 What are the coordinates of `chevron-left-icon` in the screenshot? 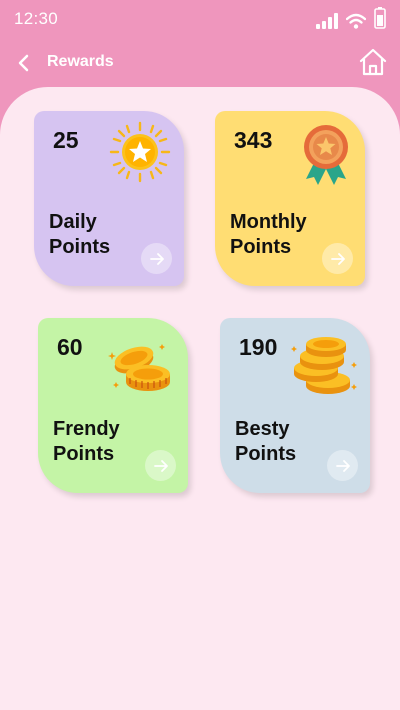 It's located at (23, 63).